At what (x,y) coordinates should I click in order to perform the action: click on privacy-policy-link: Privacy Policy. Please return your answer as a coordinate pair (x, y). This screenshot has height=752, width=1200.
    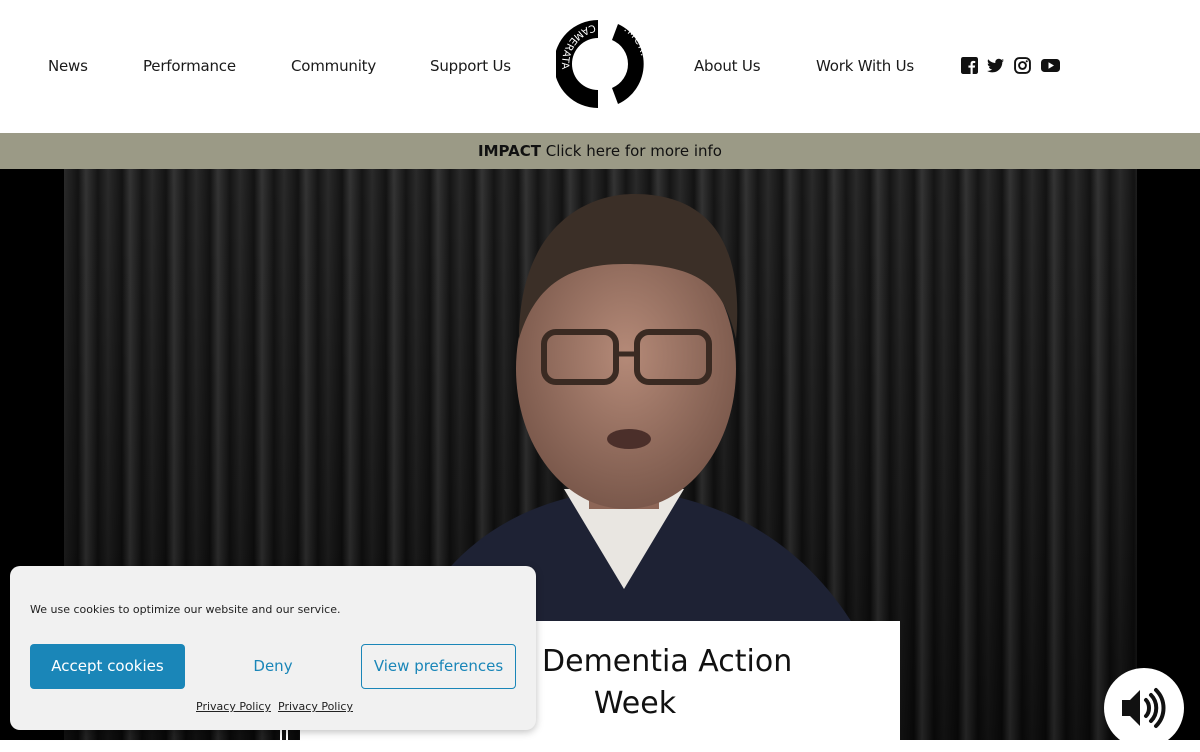
    Looking at the image, I should click on (233, 706).